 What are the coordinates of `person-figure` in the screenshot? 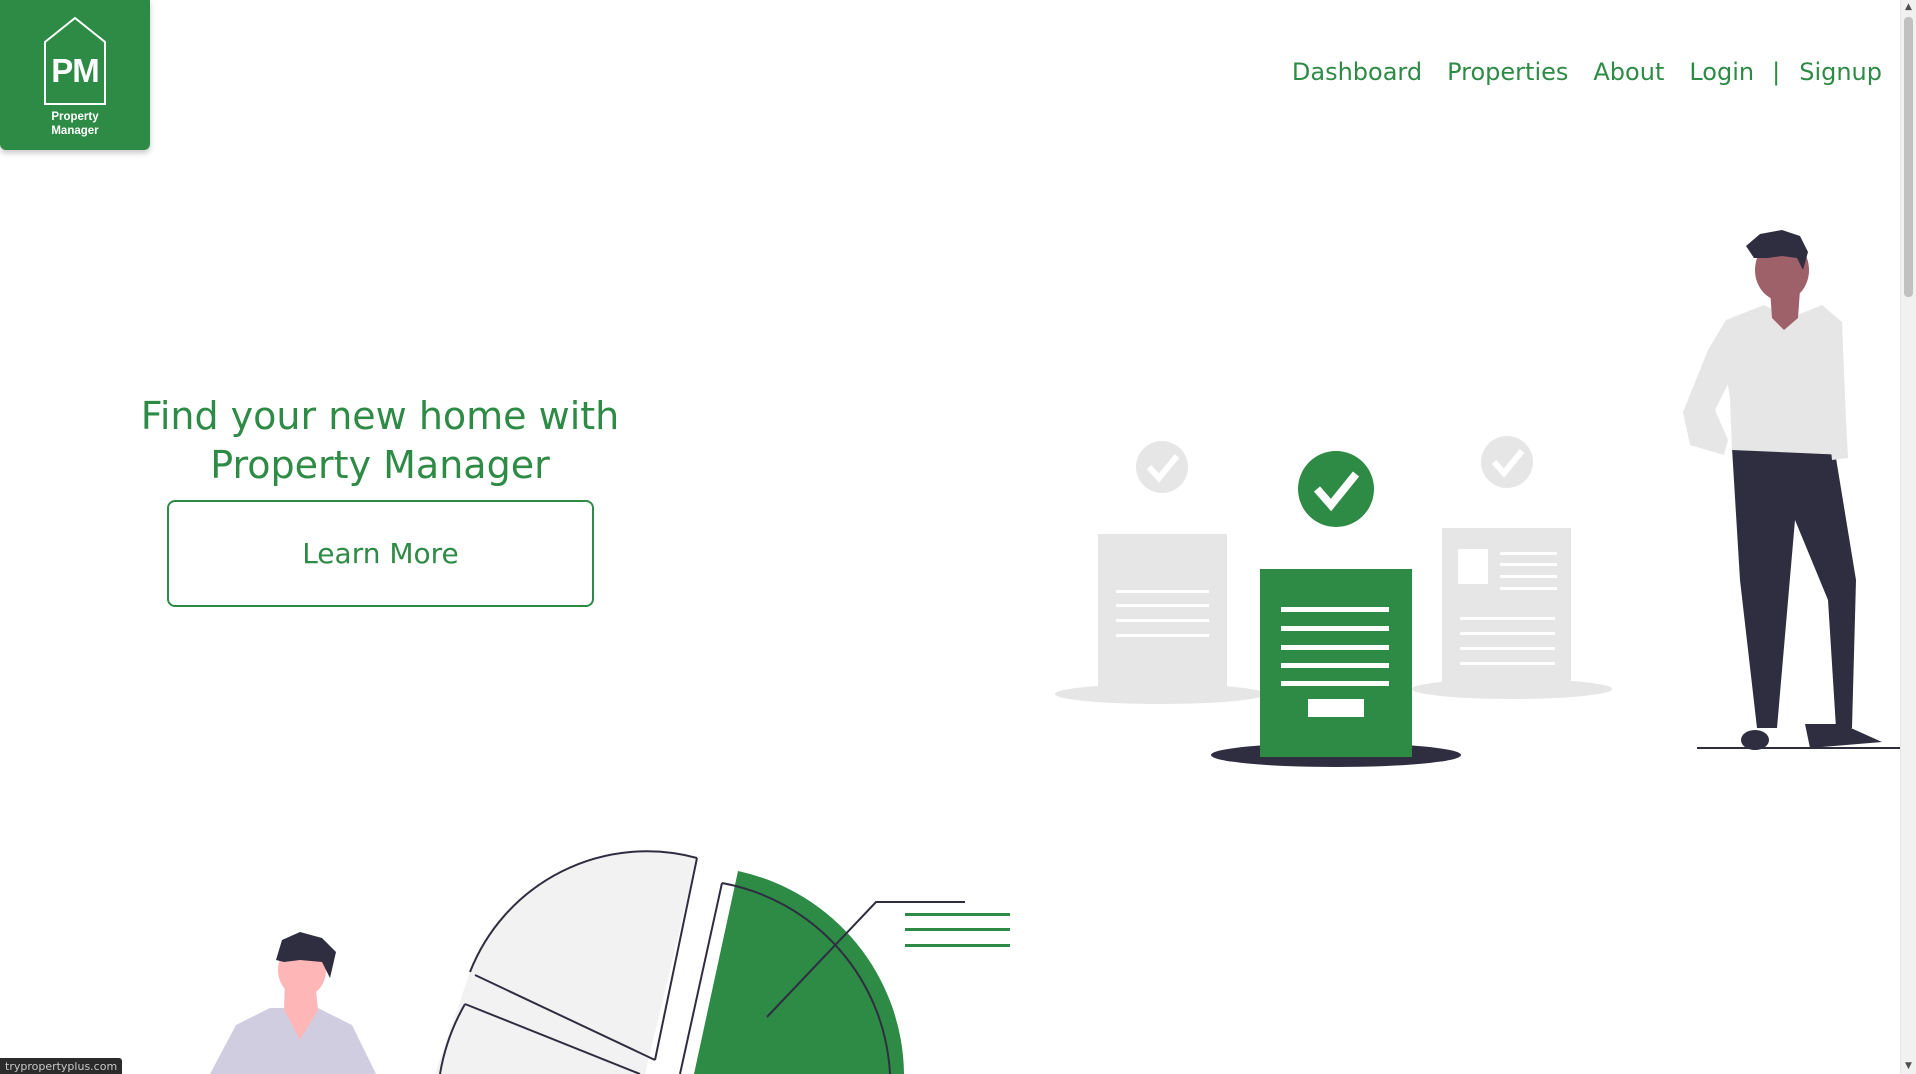 It's located at (293, 1003).